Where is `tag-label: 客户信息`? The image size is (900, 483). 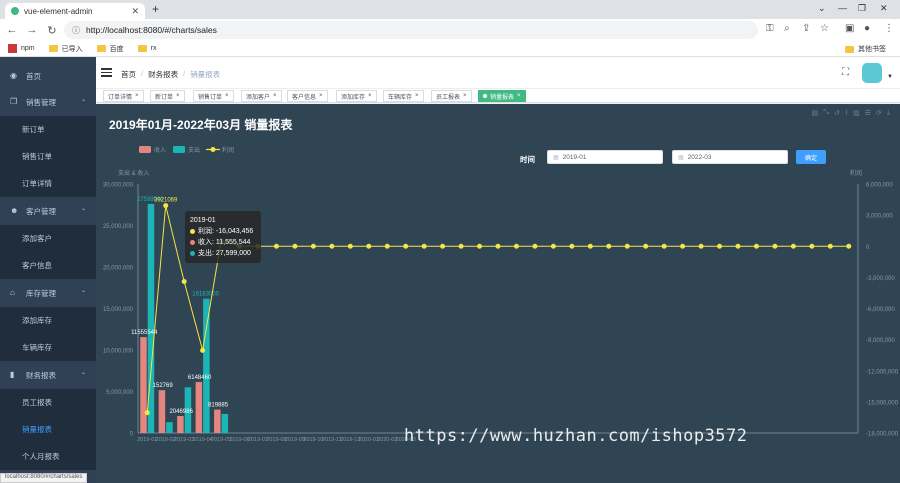
tag-label: 客户信息 is located at coordinates (304, 97).